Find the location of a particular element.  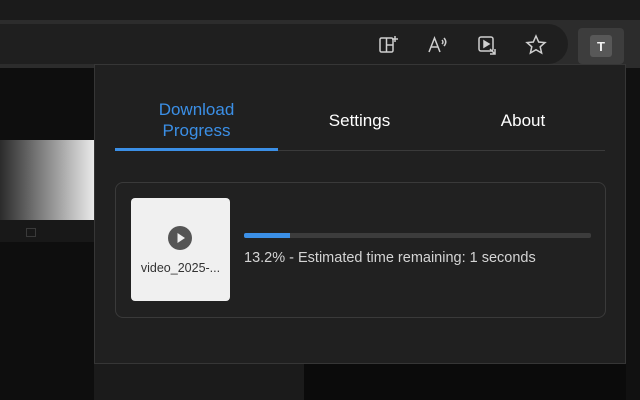

media-cast-icon is located at coordinates (487, 45).